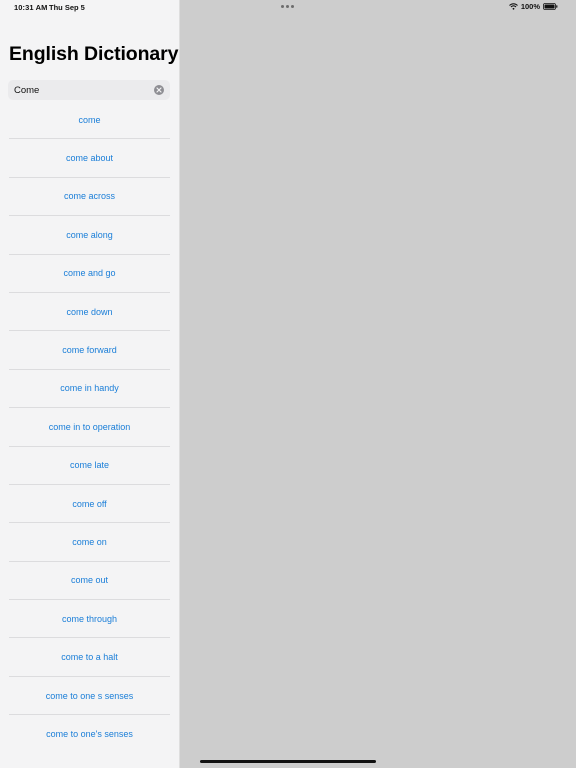  I want to click on status-date: Thu Sep 5, so click(67, 7).